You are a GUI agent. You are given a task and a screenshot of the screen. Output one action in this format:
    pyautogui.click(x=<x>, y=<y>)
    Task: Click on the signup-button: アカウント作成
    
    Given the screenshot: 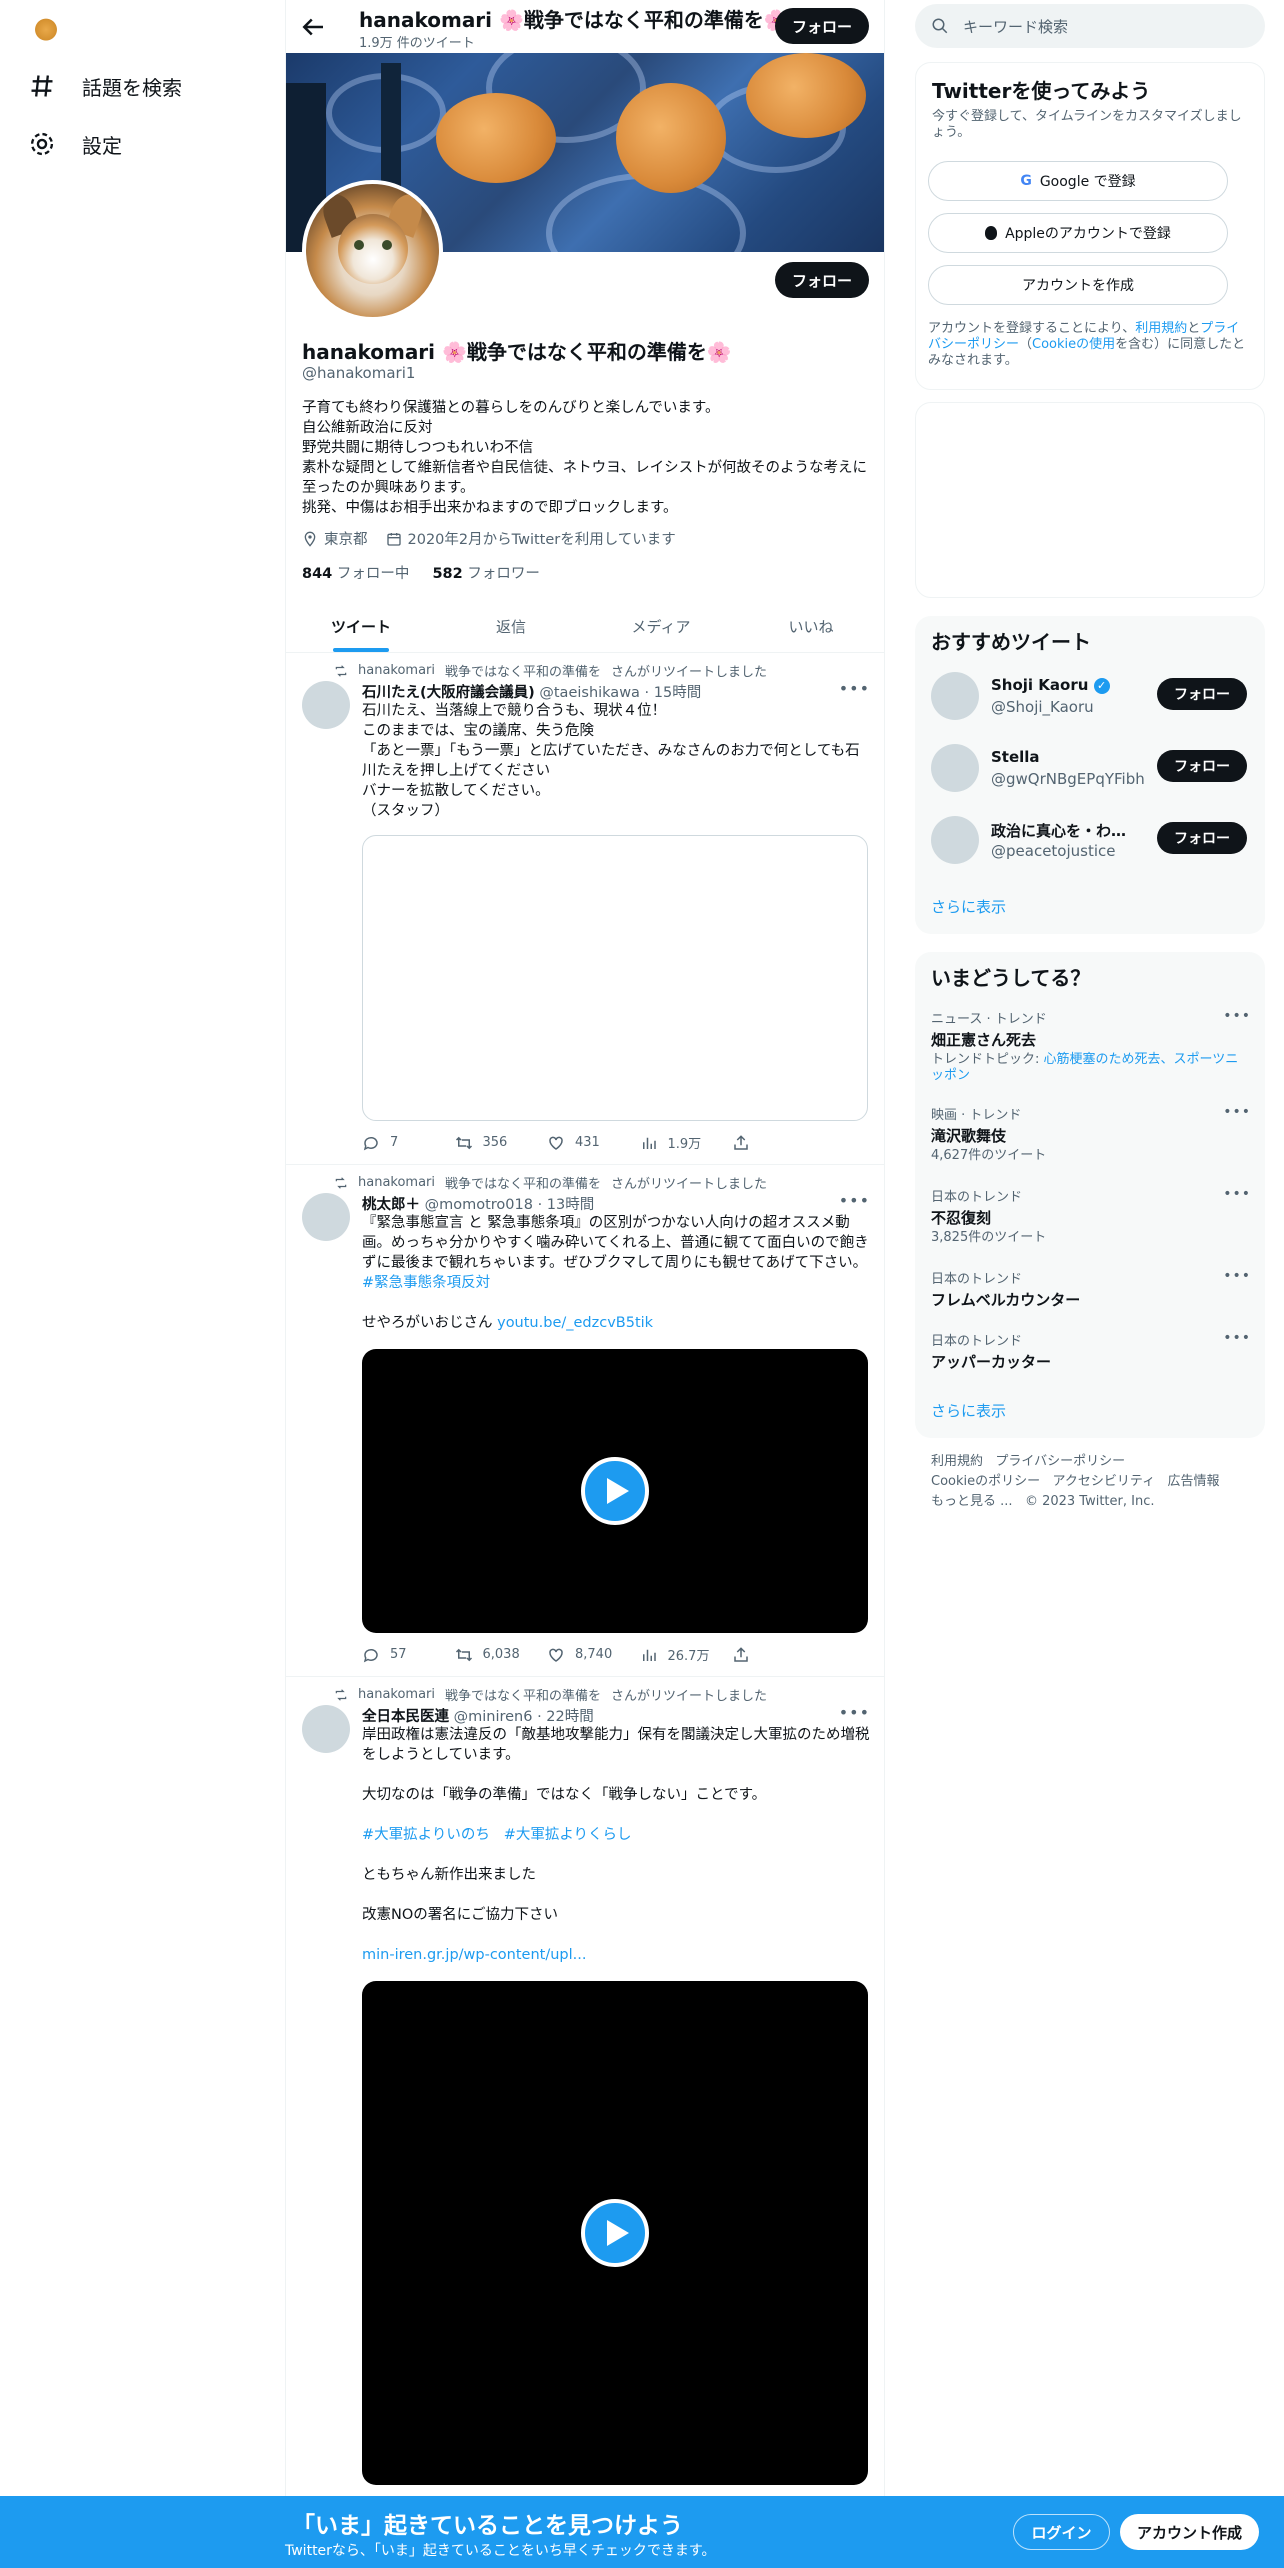 What is the action you would take?
    pyautogui.click(x=1189, y=2532)
    